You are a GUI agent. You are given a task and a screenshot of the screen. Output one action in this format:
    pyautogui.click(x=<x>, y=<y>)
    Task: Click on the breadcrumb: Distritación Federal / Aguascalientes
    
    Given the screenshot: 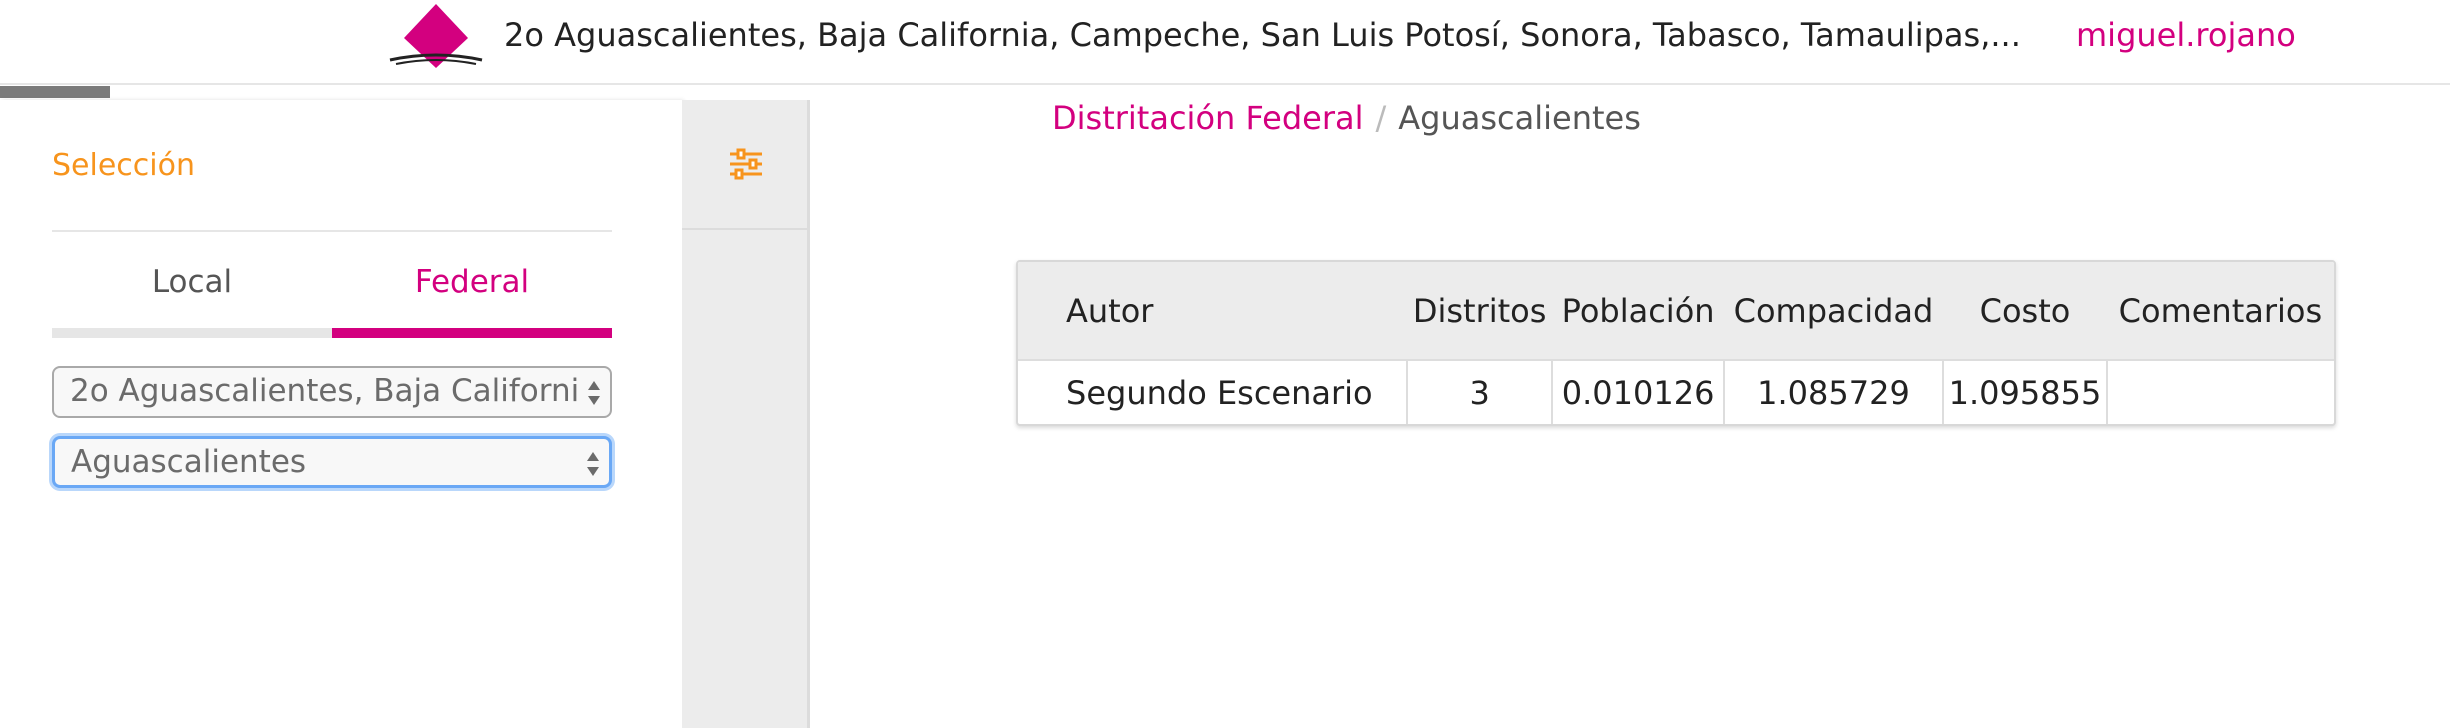 What is the action you would take?
    pyautogui.click(x=1346, y=118)
    